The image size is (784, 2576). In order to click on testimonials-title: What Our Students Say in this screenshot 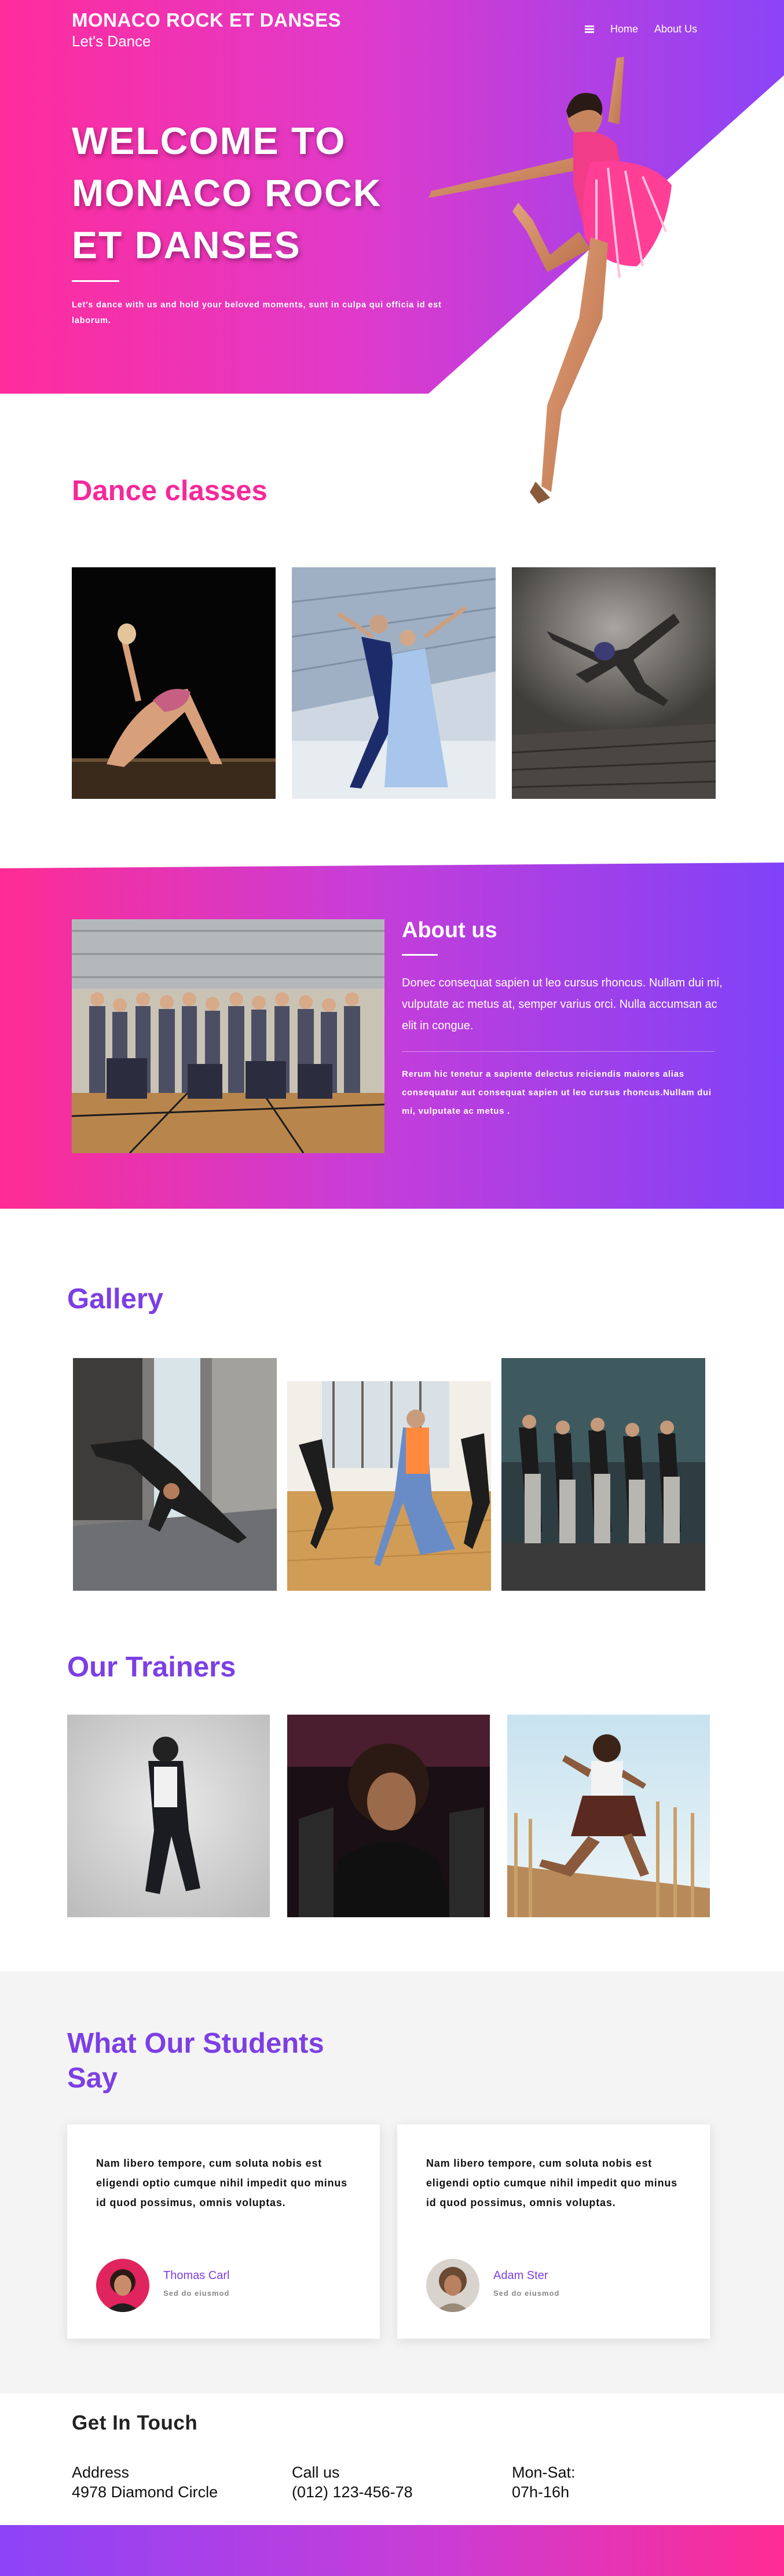, I will do `click(195, 2061)`.